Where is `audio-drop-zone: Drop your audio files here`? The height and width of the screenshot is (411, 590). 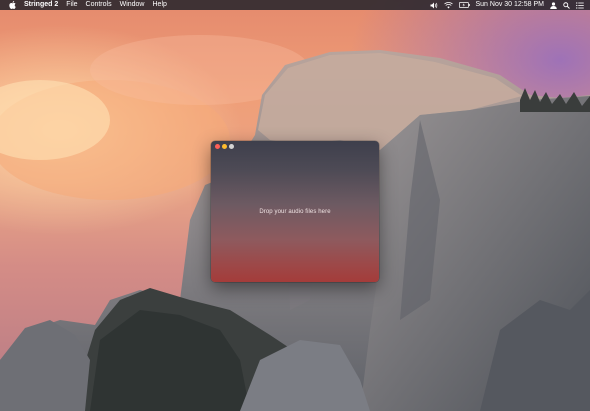
audio-drop-zone: Drop your audio files here is located at coordinates (295, 216).